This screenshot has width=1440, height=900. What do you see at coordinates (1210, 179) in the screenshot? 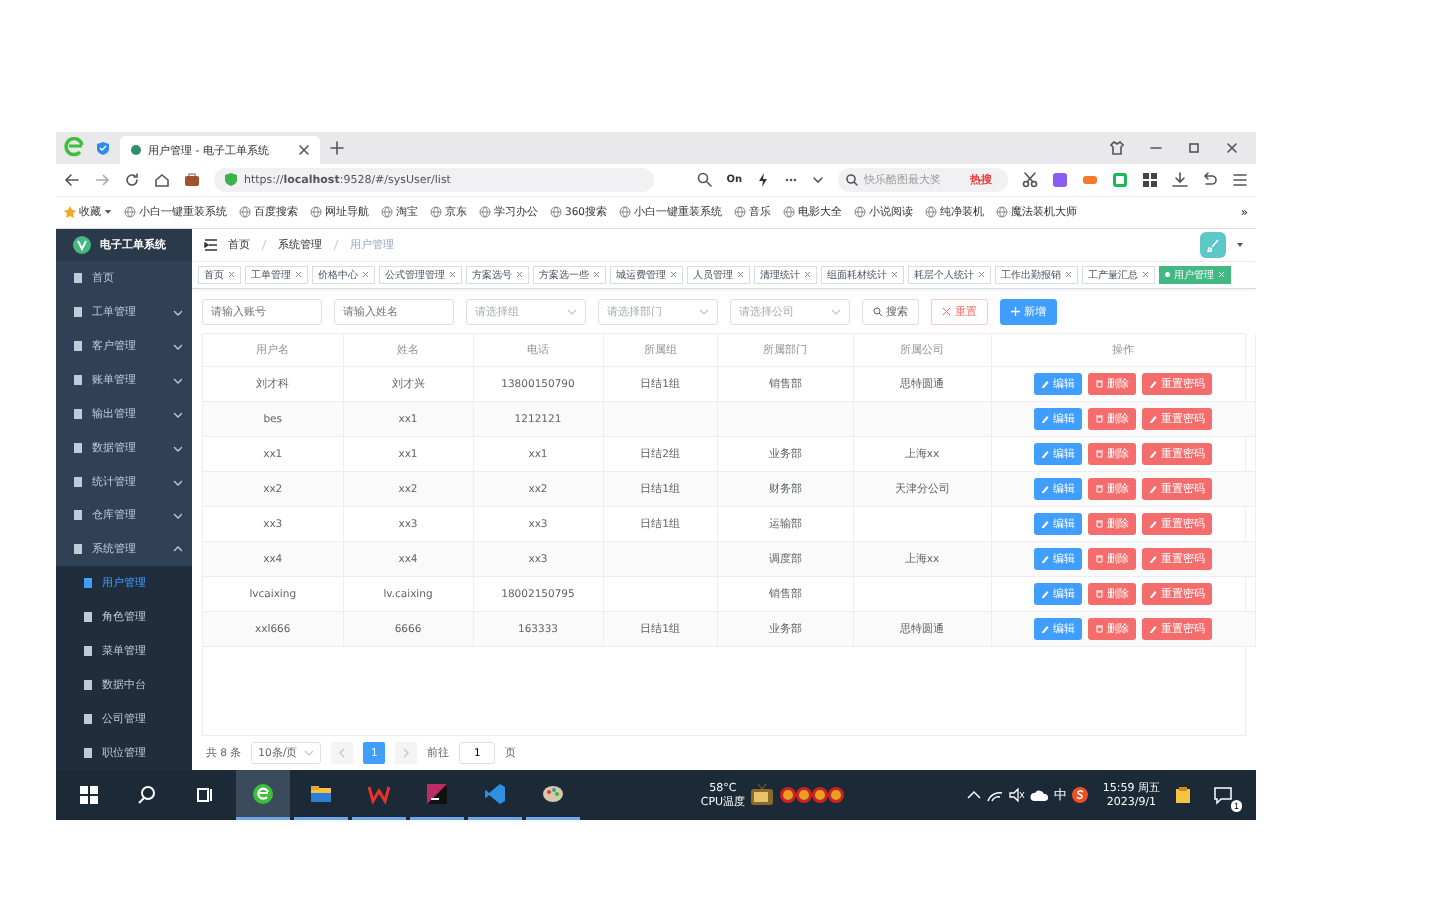
I see `undo-icon` at bounding box center [1210, 179].